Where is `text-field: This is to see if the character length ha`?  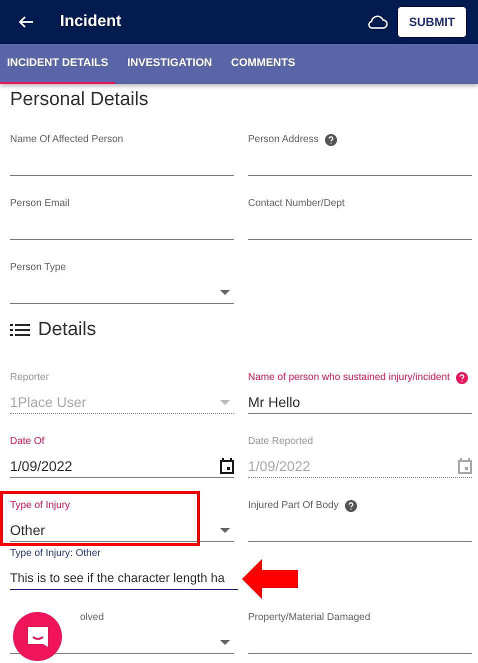
text-field: This is to see if the character length ha is located at coordinates (124, 578).